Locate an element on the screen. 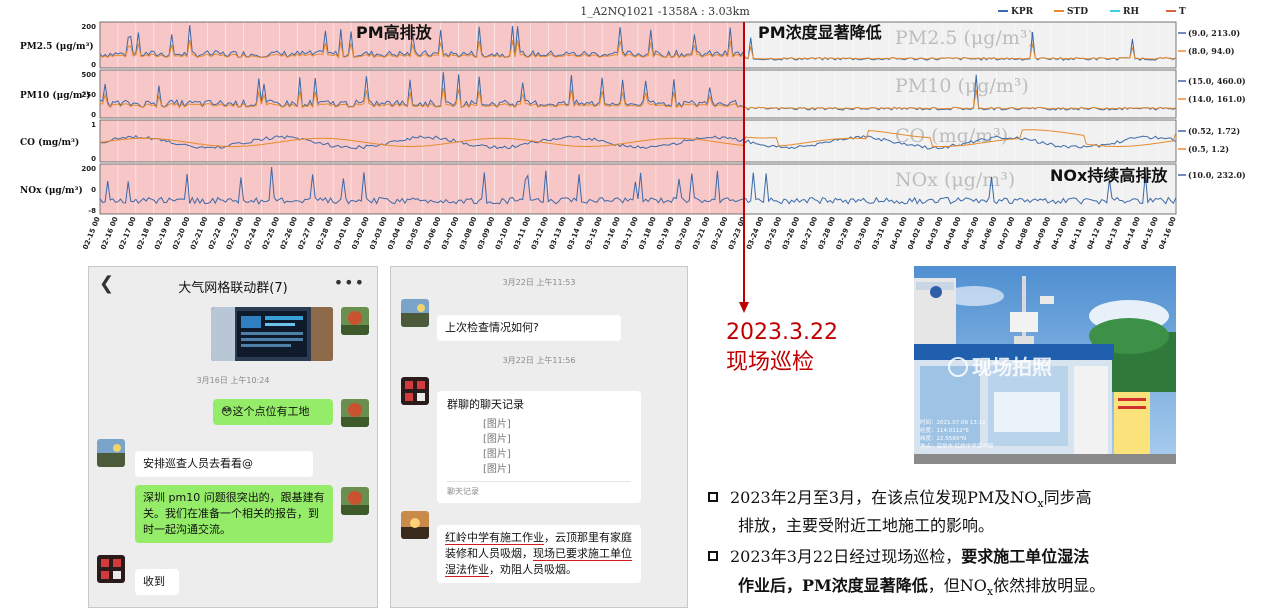 The width and height of the screenshot is (1280, 610). bullet-2-line-2: 作业后，PM浓度显著降低，但NOx依然排放明显。 is located at coordinates (921, 585).